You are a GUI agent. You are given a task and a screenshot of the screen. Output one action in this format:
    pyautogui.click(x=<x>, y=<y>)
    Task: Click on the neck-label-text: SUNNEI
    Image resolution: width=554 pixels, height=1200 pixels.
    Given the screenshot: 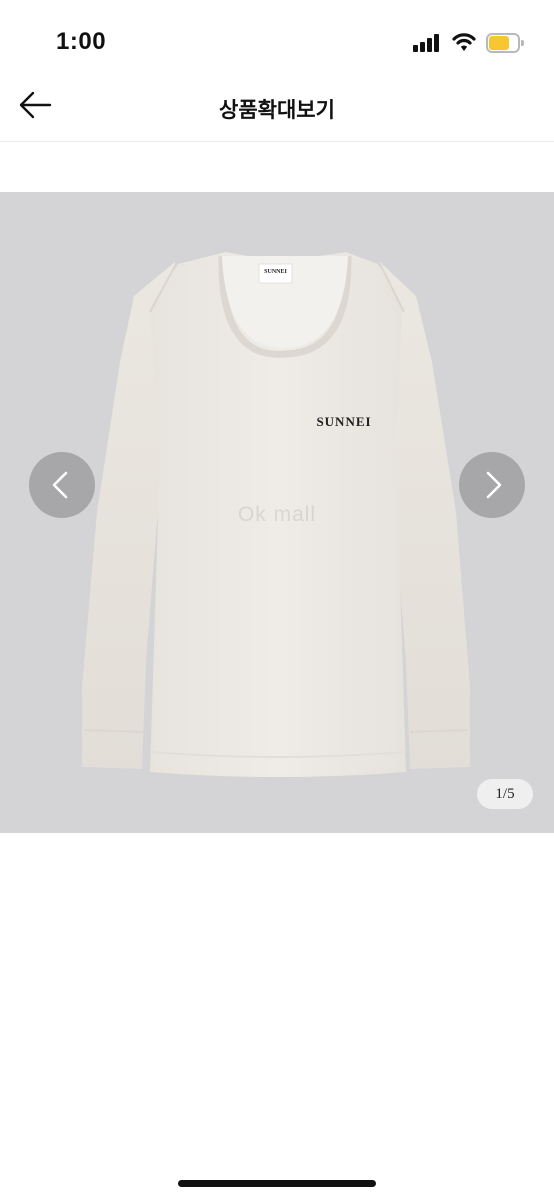 What is the action you would take?
    pyautogui.click(x=275, y=272)
    